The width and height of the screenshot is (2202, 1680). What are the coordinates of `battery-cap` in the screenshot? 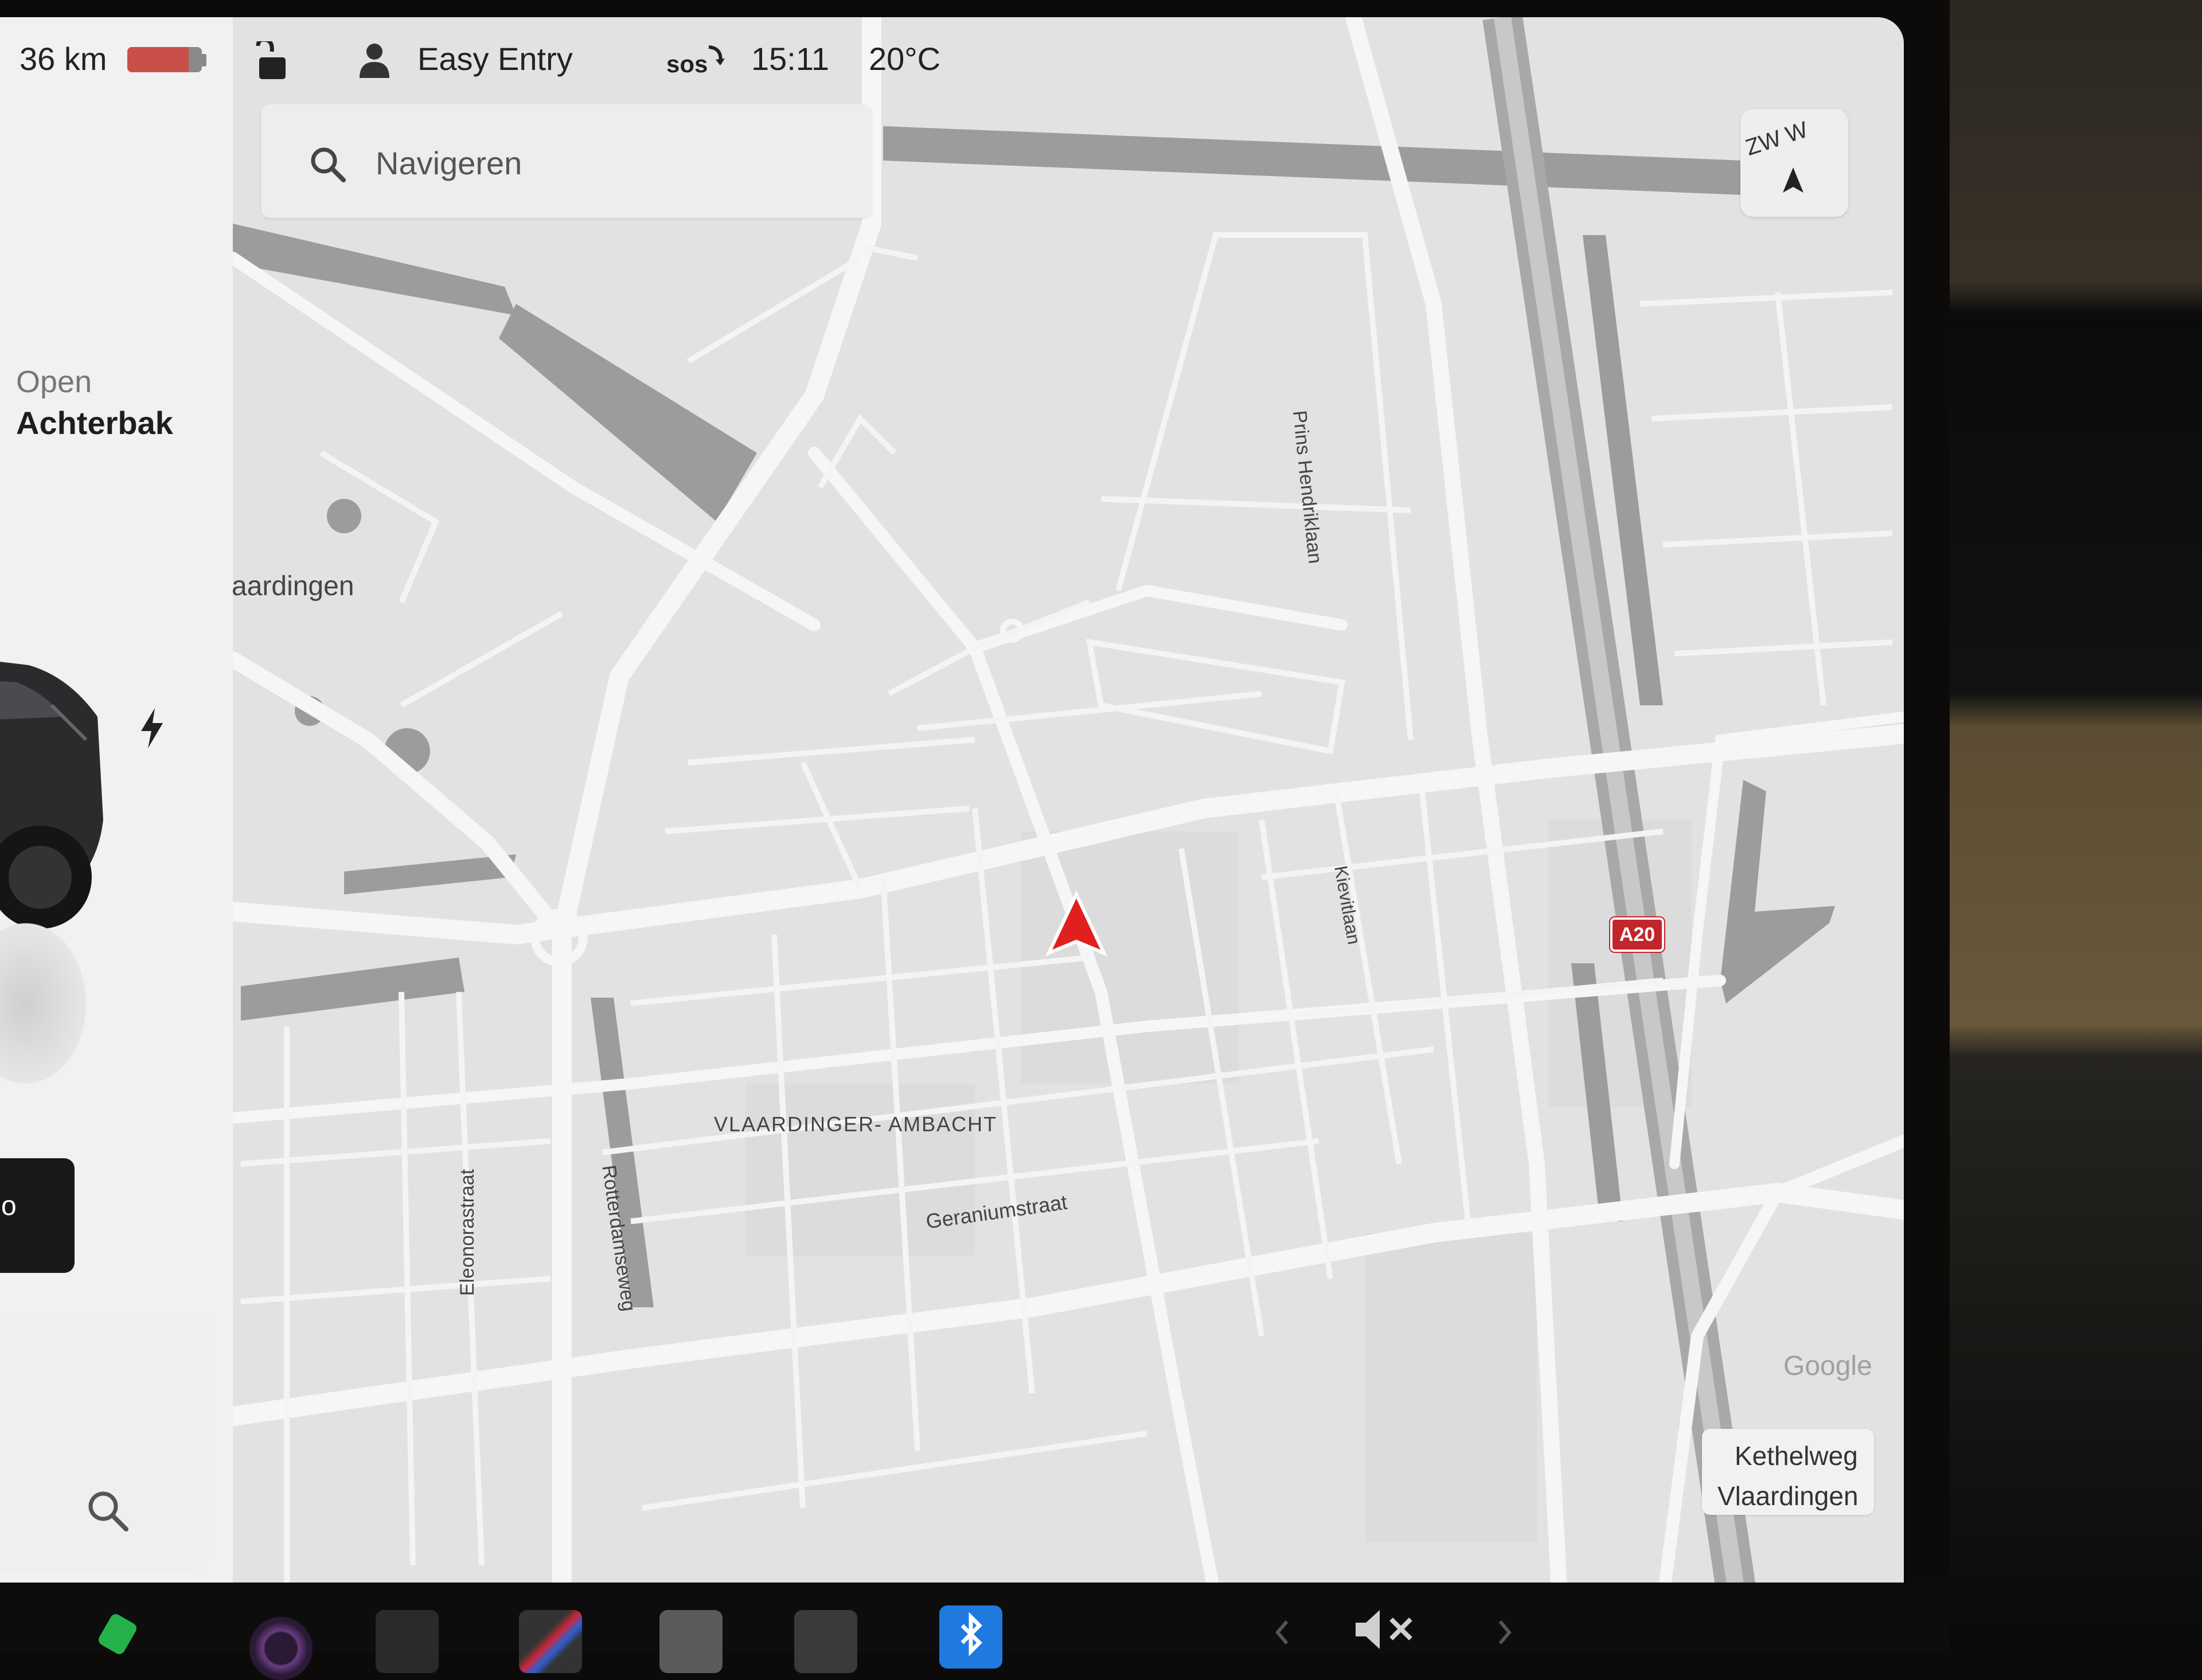 It's located at (204, 60).